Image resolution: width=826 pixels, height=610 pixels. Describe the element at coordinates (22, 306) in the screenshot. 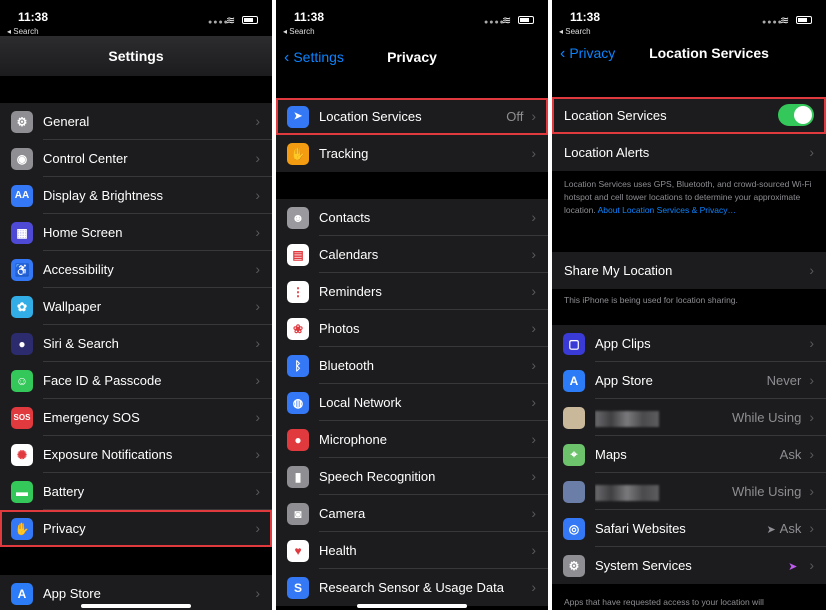

I see `wallpaper-icon: ✿` at that location.